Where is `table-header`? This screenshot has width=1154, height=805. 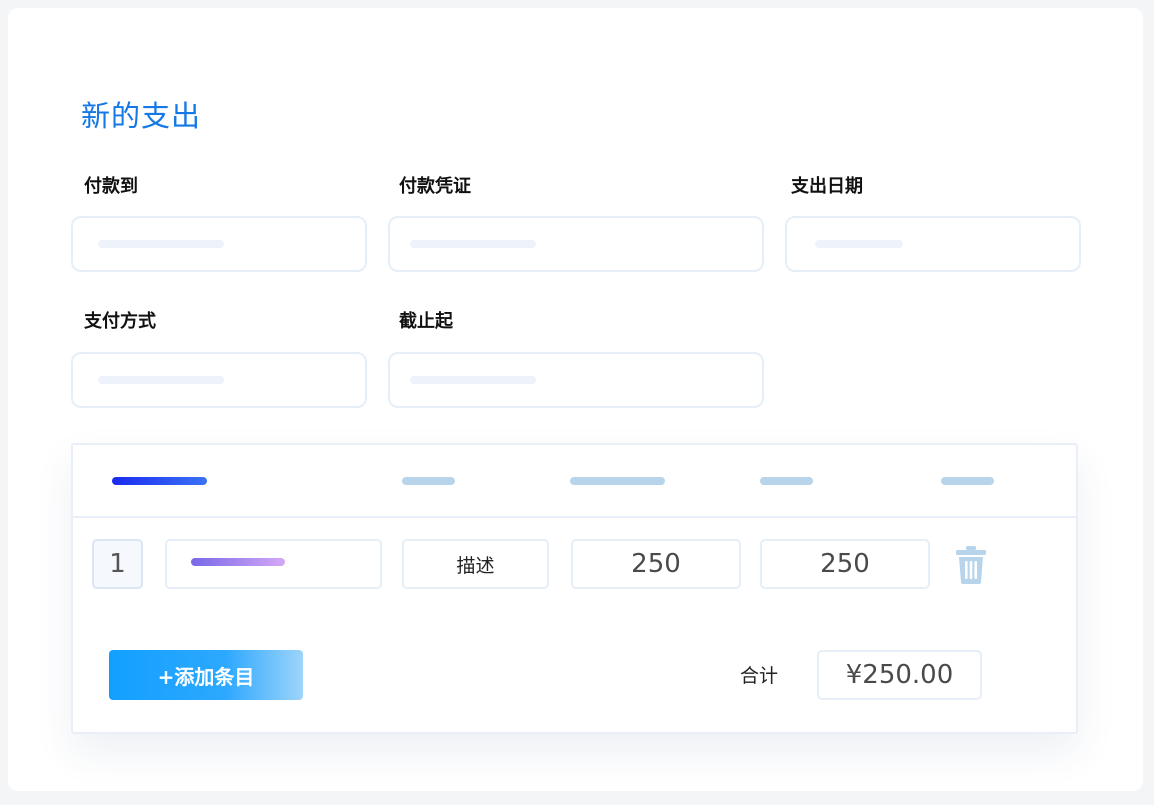 table-header is located at coordinates (574, 481).